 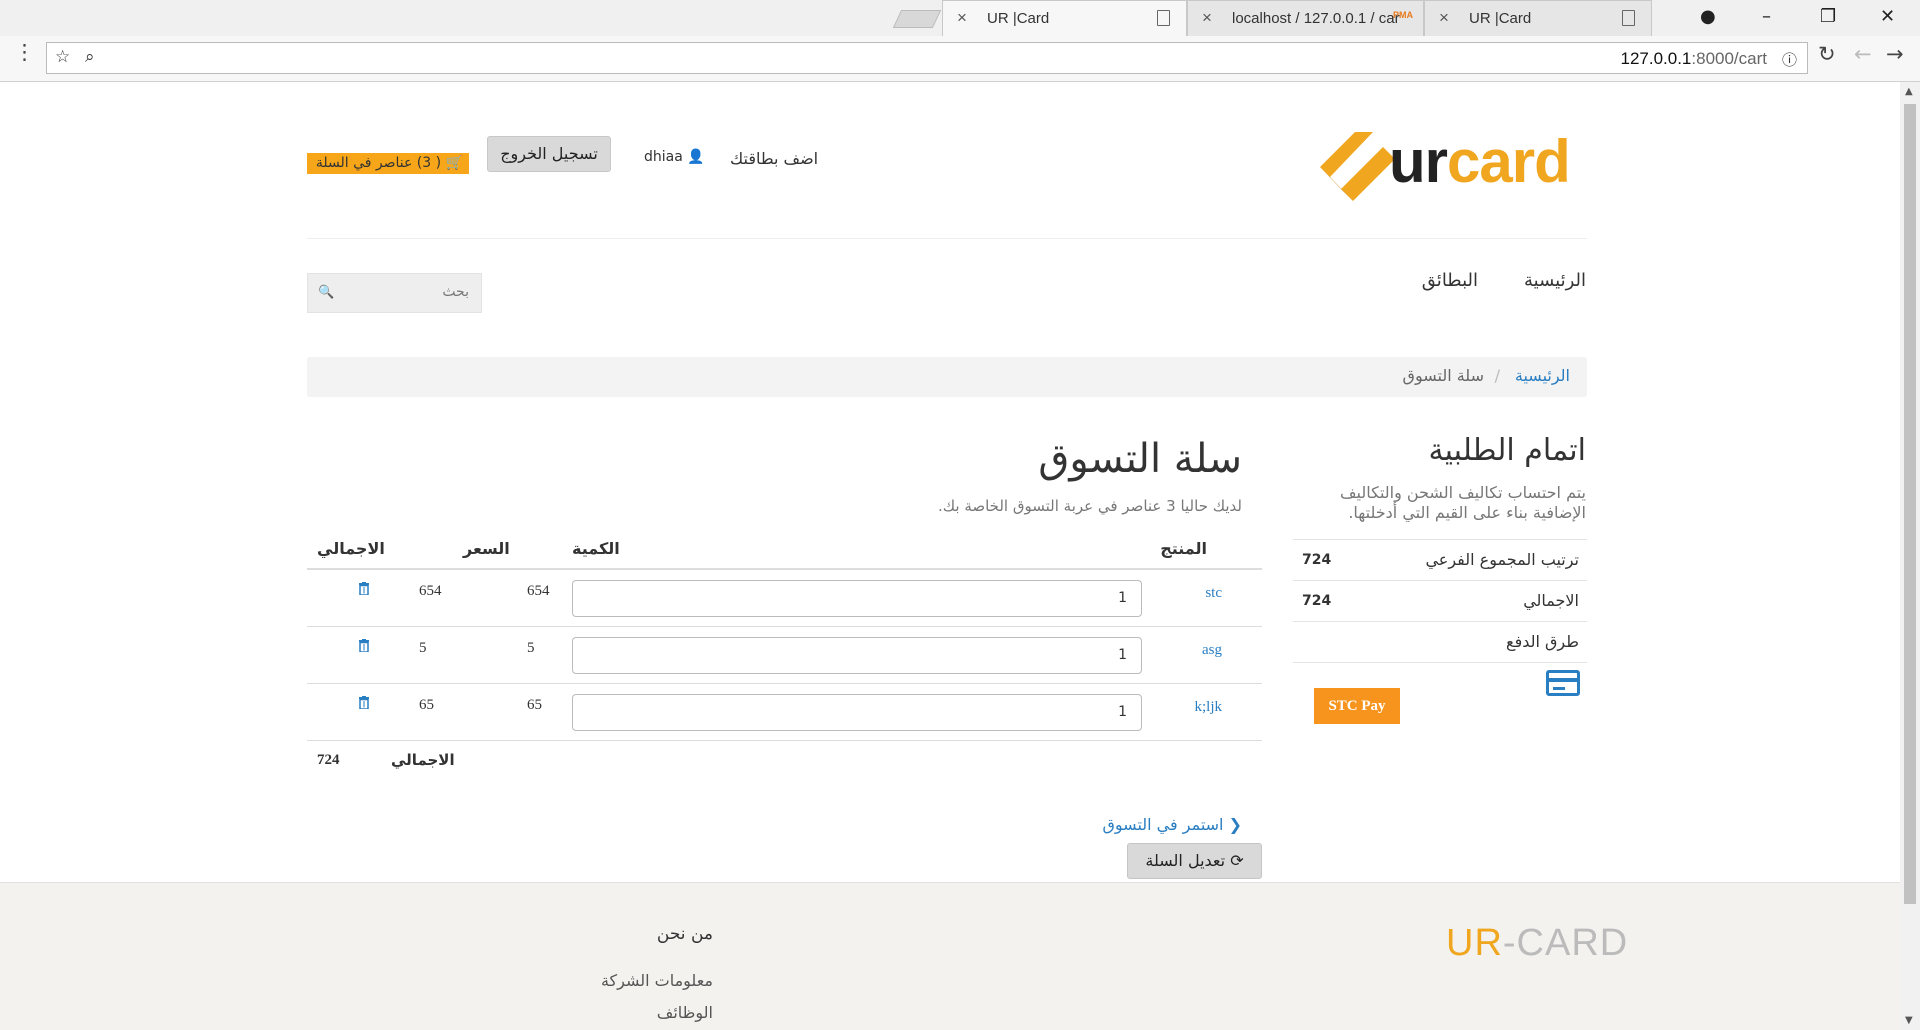 I want to click on payment-methods-row: طرق الدفع, so click(x=1440, y=641).